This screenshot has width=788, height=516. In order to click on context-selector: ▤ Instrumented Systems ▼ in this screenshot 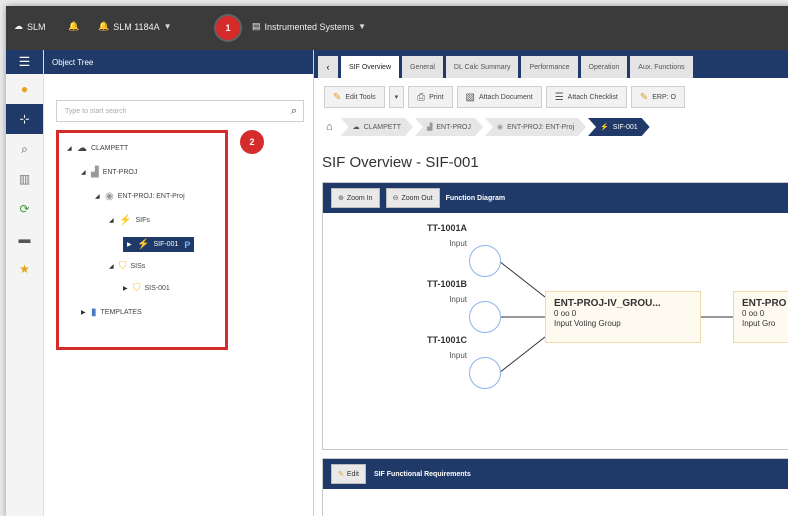, I will do `click(309, 26)`.